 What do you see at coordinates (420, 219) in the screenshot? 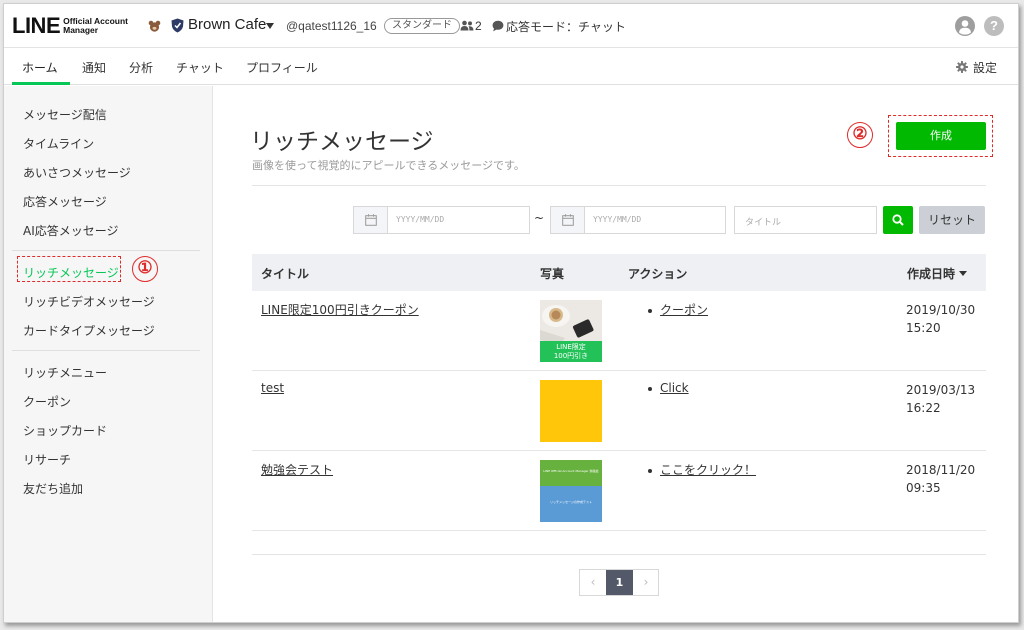
I see `start-date-placeholder: YYYY/MM/DD` at bounding box center [420, 219].